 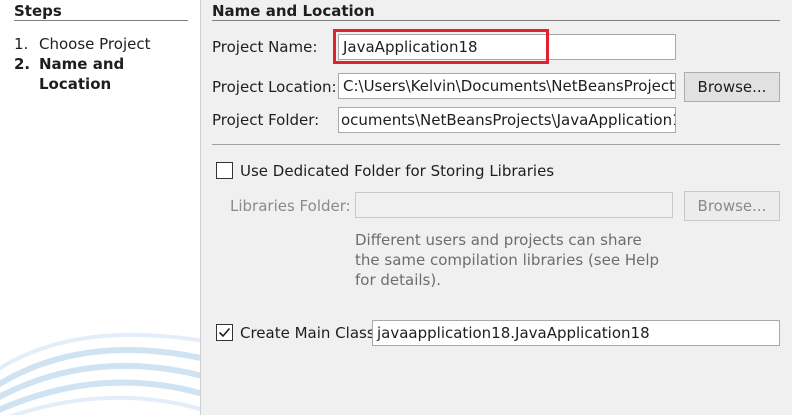 I want to click on steps-heading: Steps, so click(x=38, y=11).